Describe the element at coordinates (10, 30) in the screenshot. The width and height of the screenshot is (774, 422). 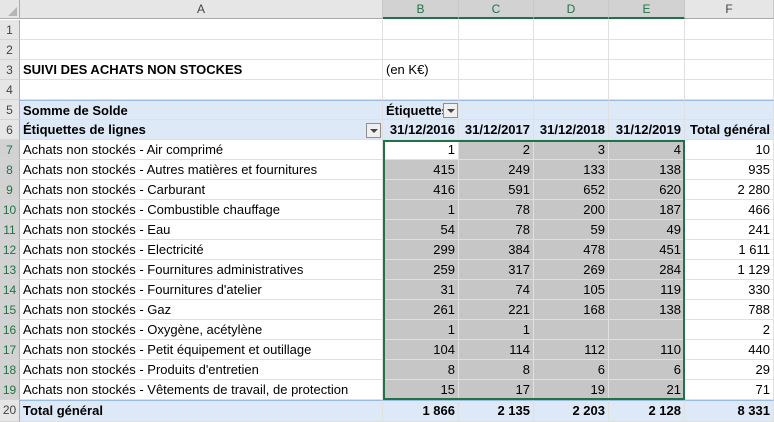
I see `row-header-1: 1` at that location.